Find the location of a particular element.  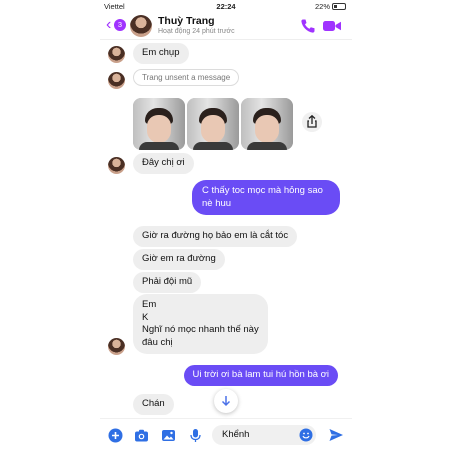

share-icon is located at coordinates (312, 121).